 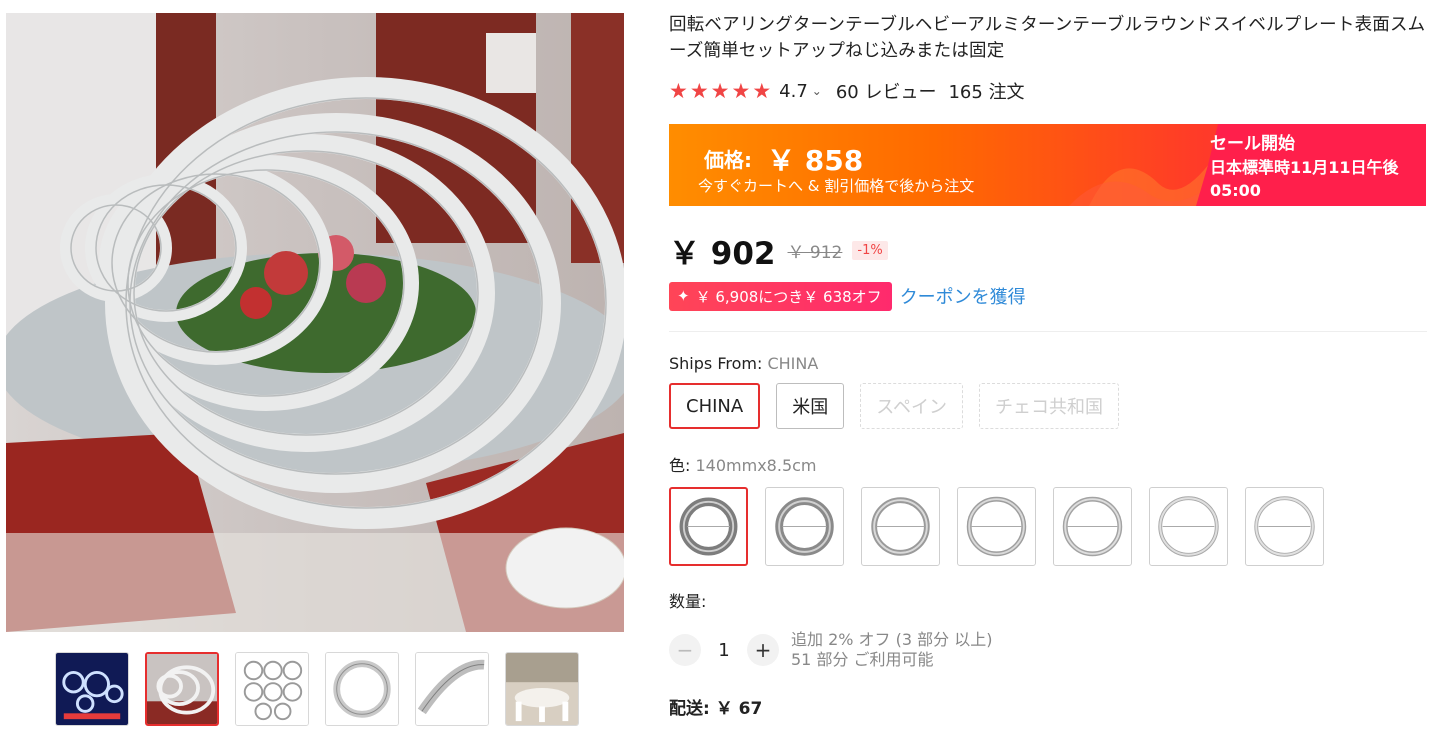 What do you see at coordinates (1048, 650) in the screenshot?
I see `quantity-stepper: − 1 + 追加 2% オフ (3 部分 以上) 51 部分 ご利用可能` at bounding box center [1048, 650].